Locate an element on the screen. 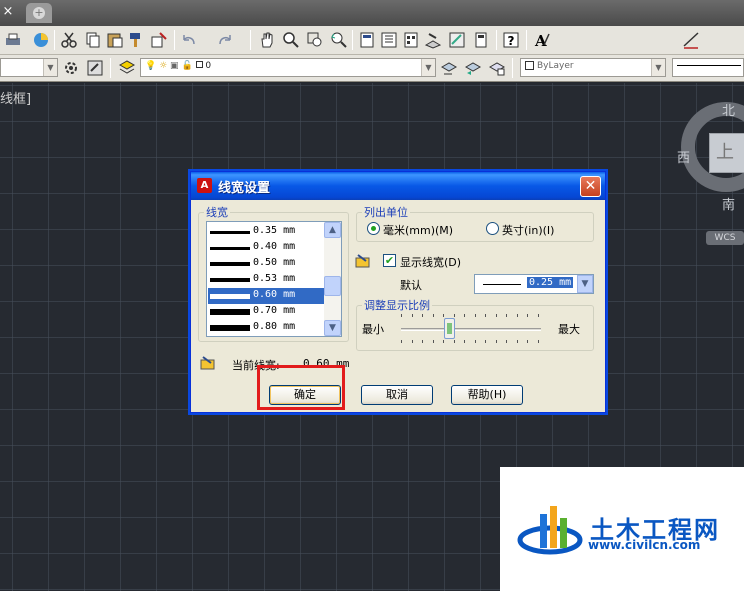  calculator-icon is located at coordinates (481, 40).